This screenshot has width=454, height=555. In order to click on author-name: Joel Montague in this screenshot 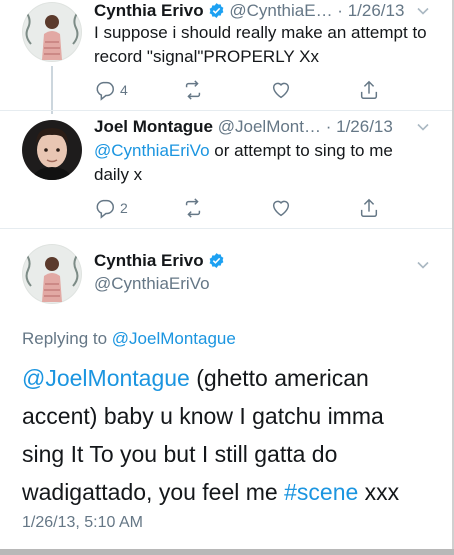, I will do `click(153, 126)`.